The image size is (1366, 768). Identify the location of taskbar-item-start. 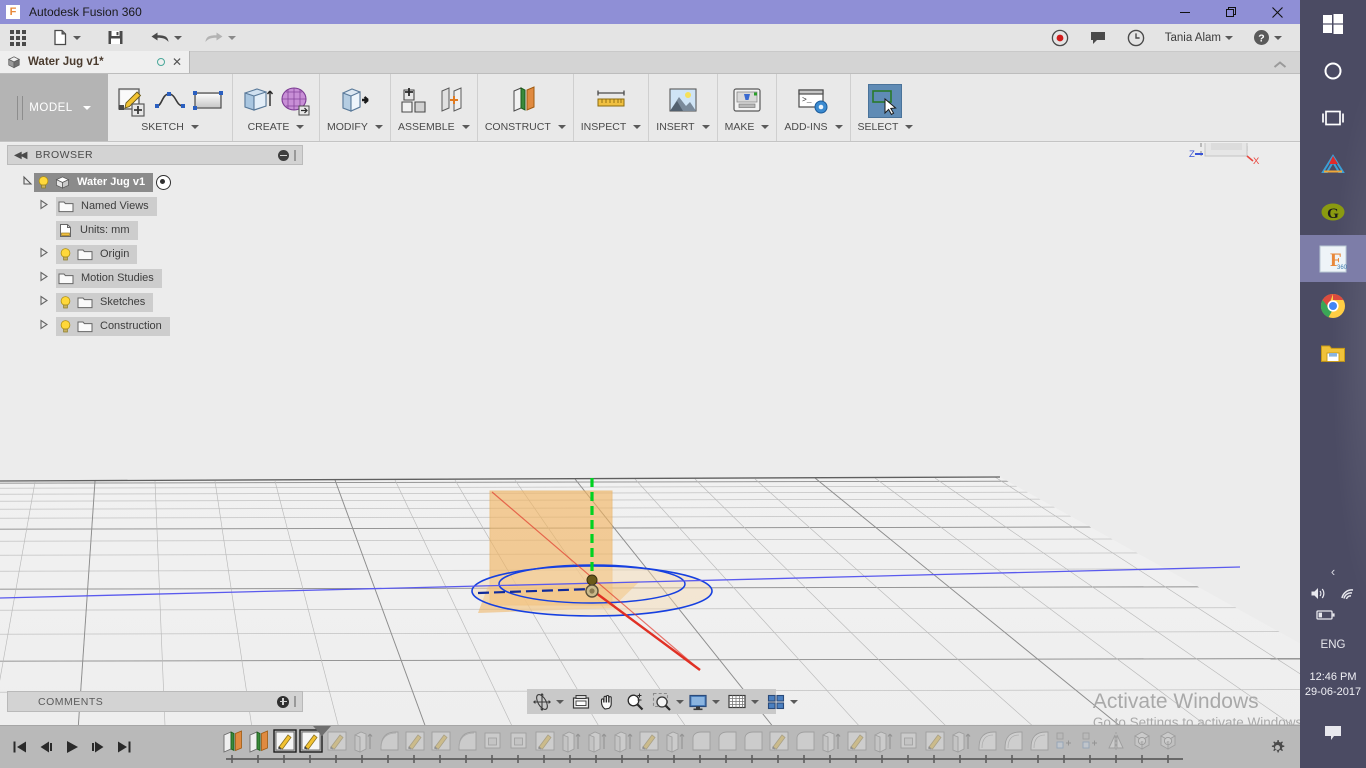
(1333, 23).